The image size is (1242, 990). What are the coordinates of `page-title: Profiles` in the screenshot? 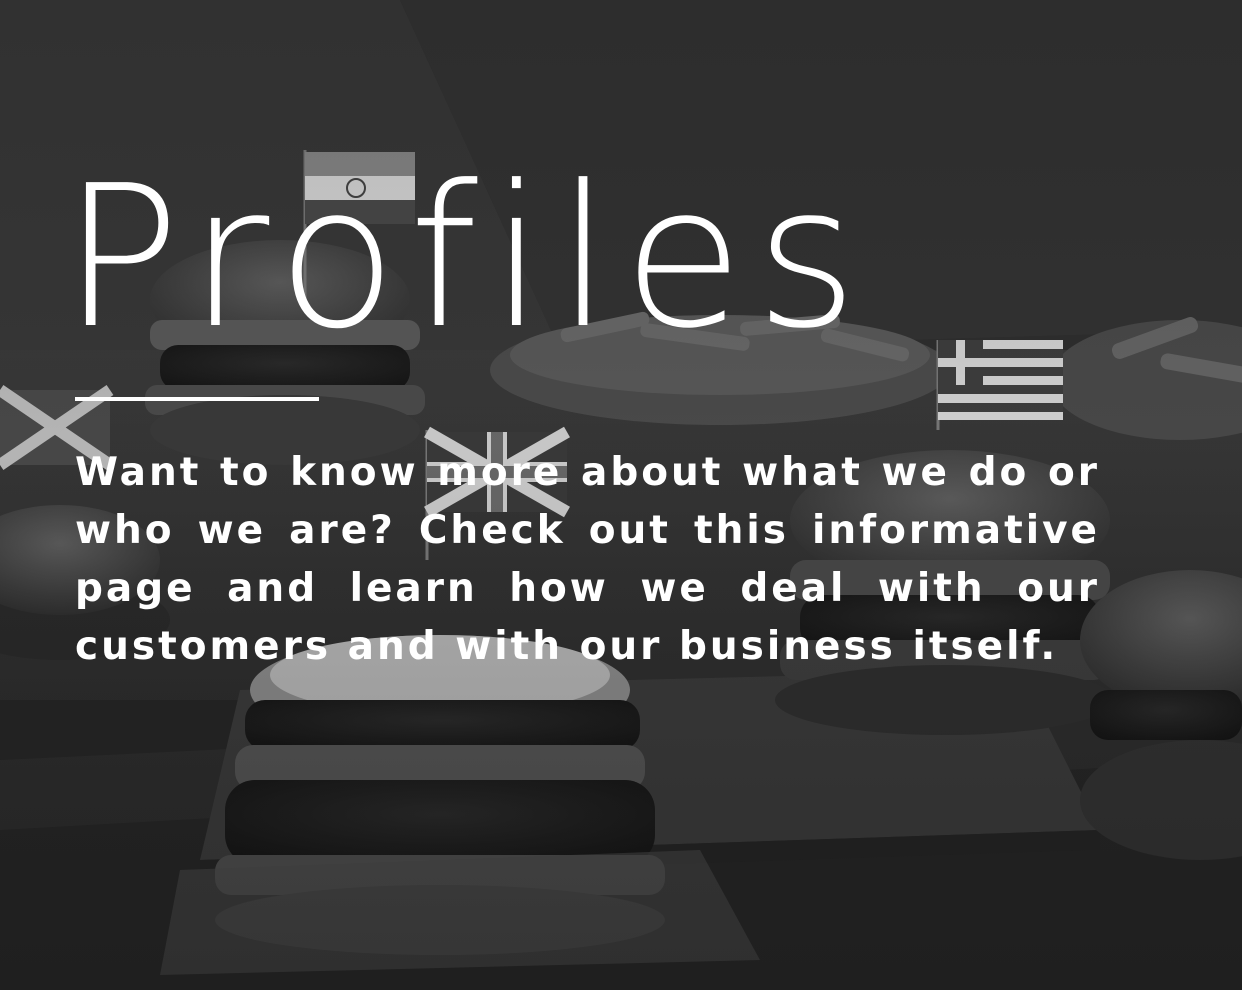 It's located at (466, 258).